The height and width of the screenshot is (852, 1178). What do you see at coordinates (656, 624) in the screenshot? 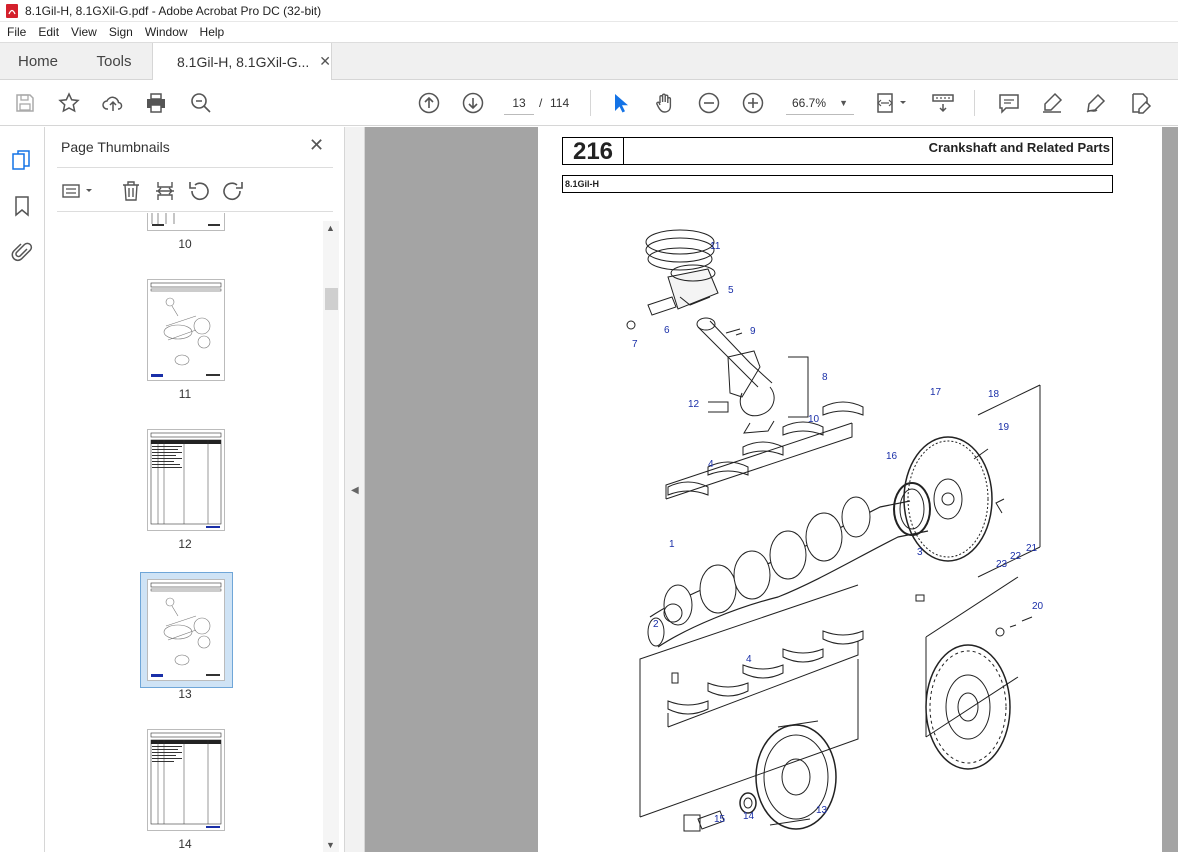
I see `callout-label: 2` at bounding box center [656, 624].